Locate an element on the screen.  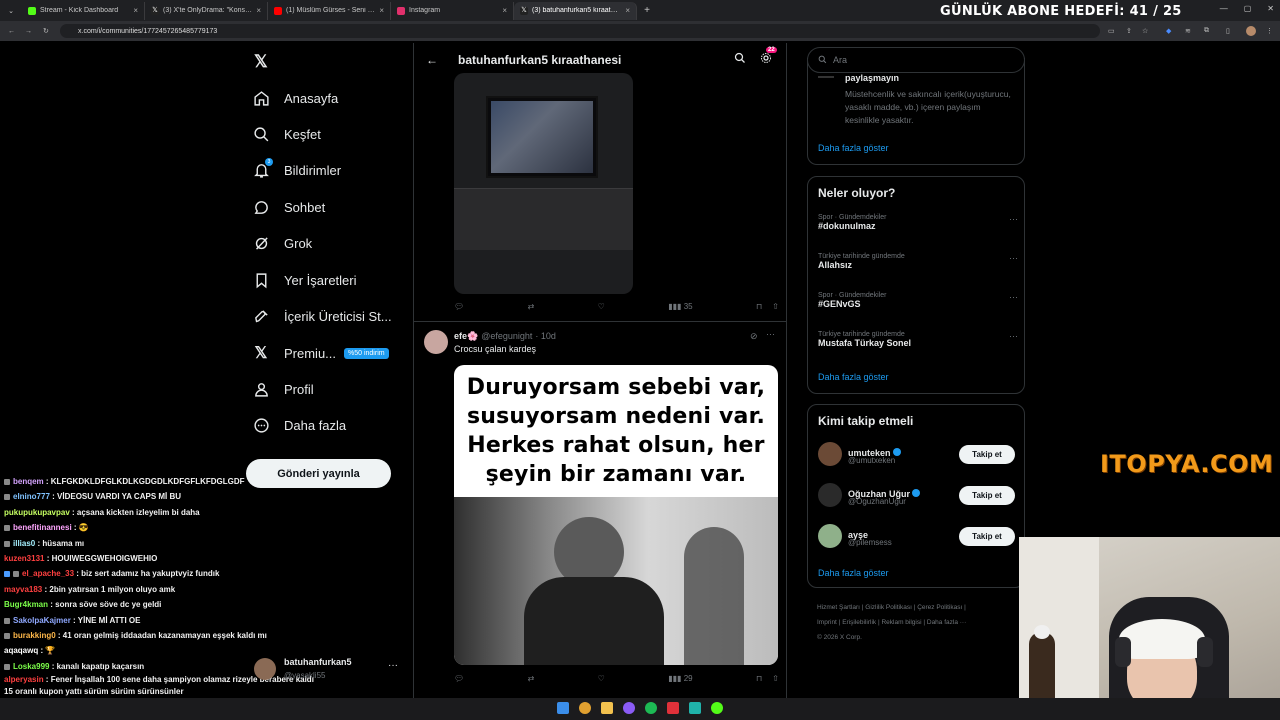
nav-profile: Profil is located at coordinates (283, 389).